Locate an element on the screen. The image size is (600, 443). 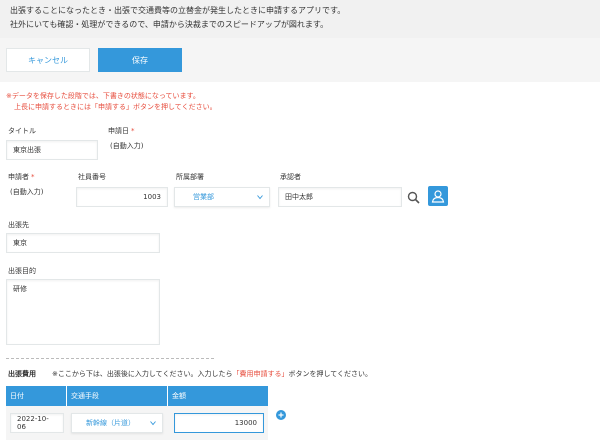
expenses-note-prefix: ※ここから下は、出張後に入力してください。入力したら is located at coordinates (142, 374).